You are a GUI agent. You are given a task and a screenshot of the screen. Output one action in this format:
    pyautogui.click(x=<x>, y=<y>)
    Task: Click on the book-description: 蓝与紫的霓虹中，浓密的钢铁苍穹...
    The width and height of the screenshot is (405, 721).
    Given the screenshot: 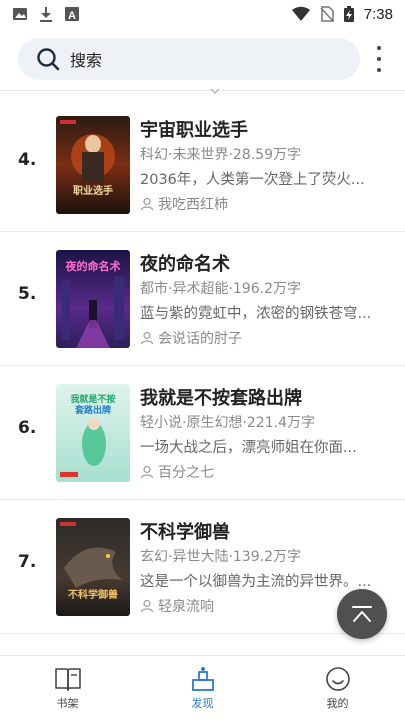 What is the action you would take?
    pyautogui.click(x=256, y=314)
    